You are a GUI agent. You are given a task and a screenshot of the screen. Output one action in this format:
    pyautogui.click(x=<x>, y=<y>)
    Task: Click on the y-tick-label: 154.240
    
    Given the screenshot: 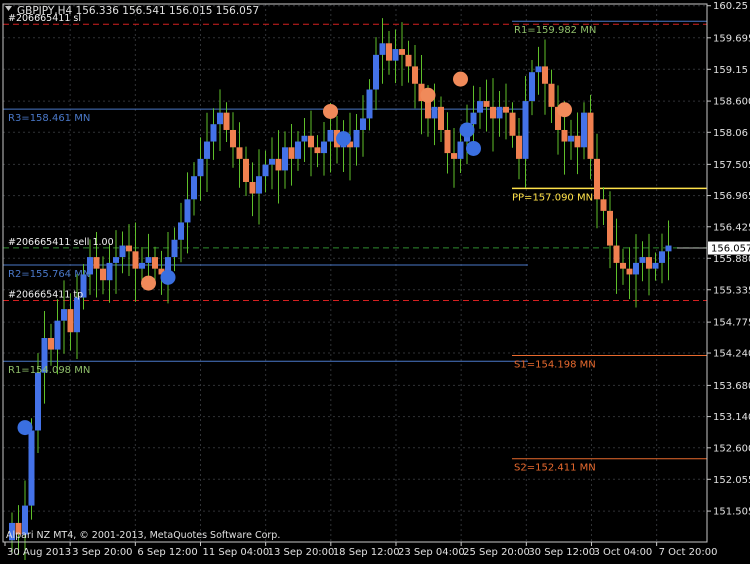 What is the action you would take?
    pyautogui.click(x=731, y=354)
    